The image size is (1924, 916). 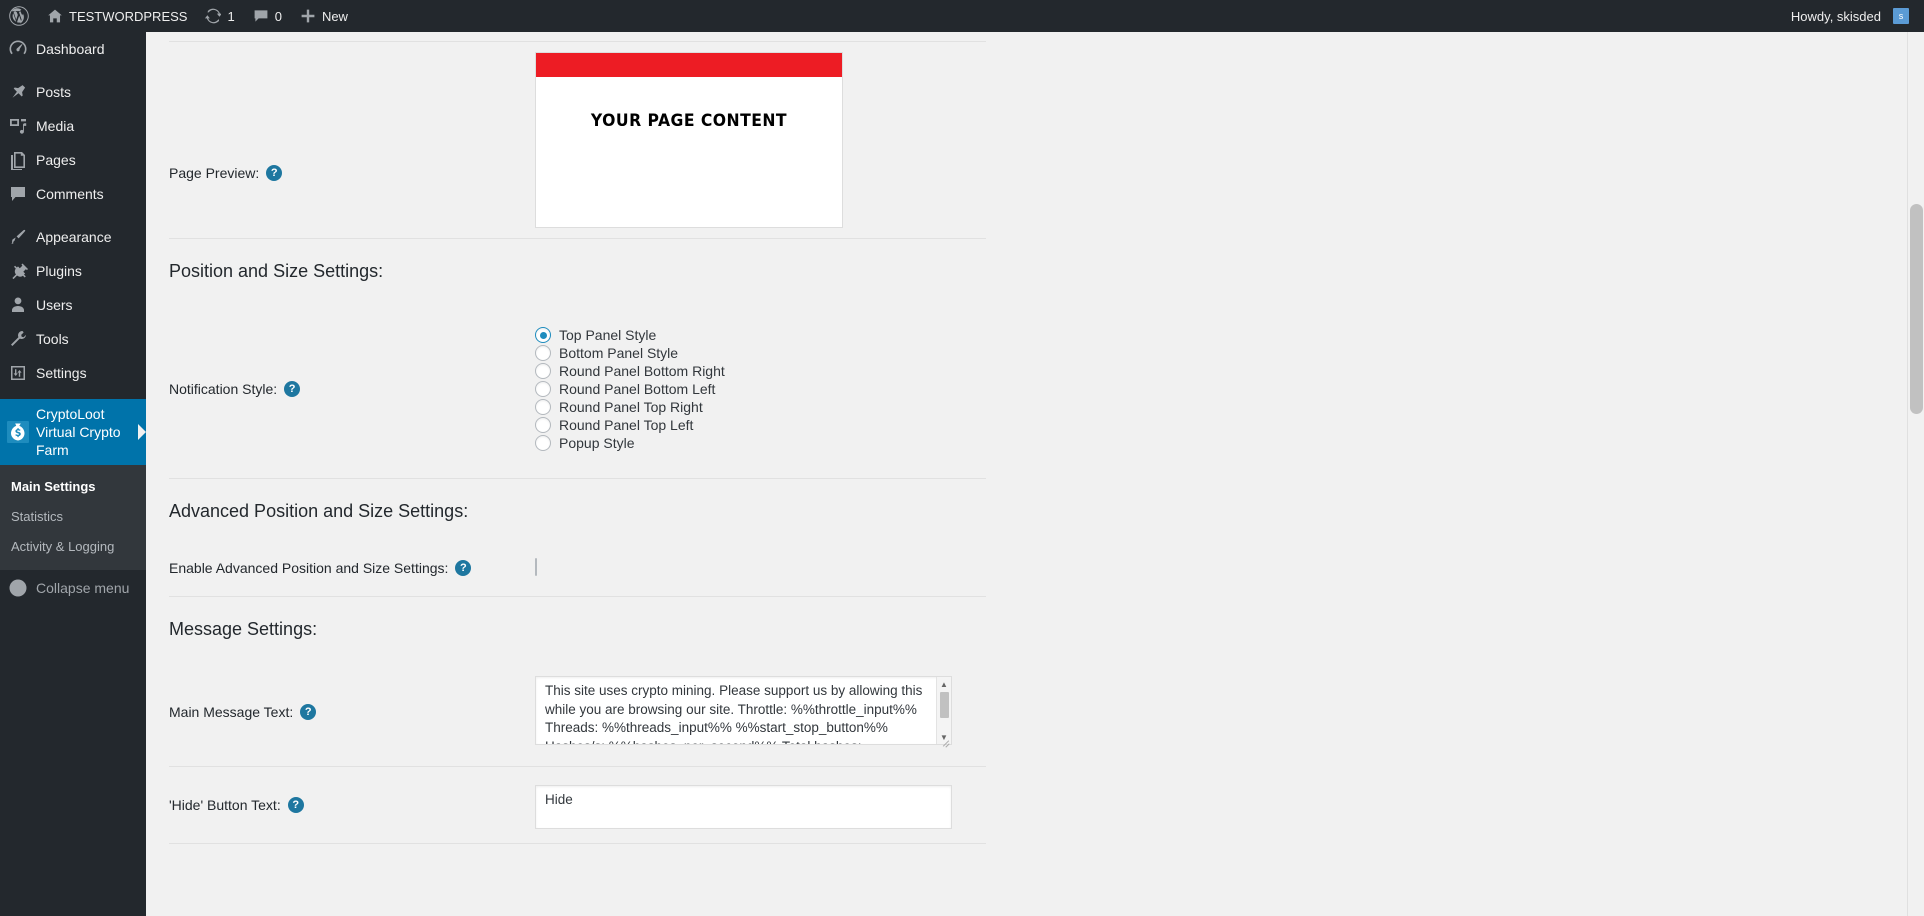 What do you see at coordinates (276, 271) in the screenshot?
I see `position-size-heading: Position and Size Settings:` at bounding box center [276, 271].